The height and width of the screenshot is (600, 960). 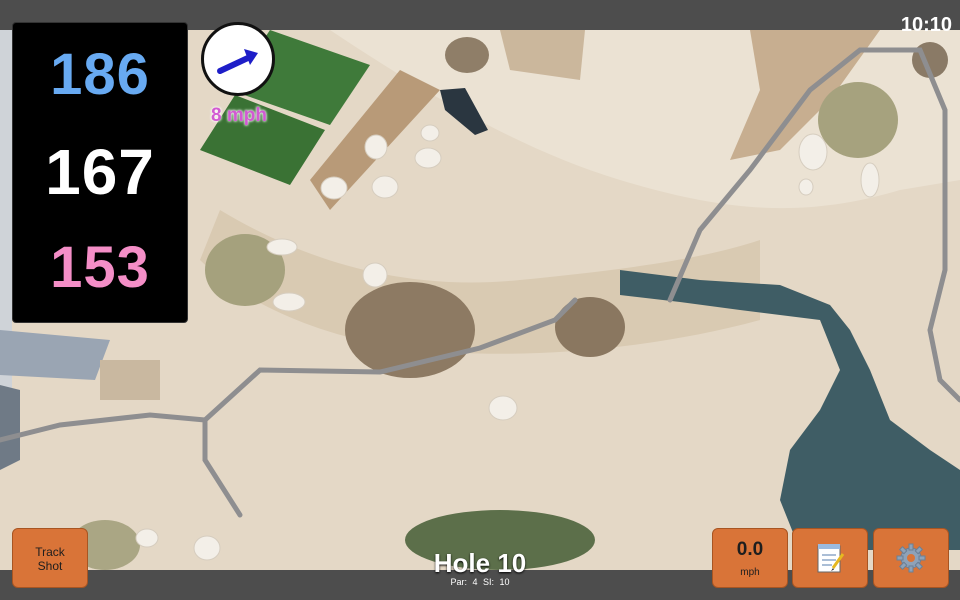 What do you see at coordinates (239, 115) in the screenshot?
I see `wind-speed-label: 8 mph` at bounding box center [239, 115].